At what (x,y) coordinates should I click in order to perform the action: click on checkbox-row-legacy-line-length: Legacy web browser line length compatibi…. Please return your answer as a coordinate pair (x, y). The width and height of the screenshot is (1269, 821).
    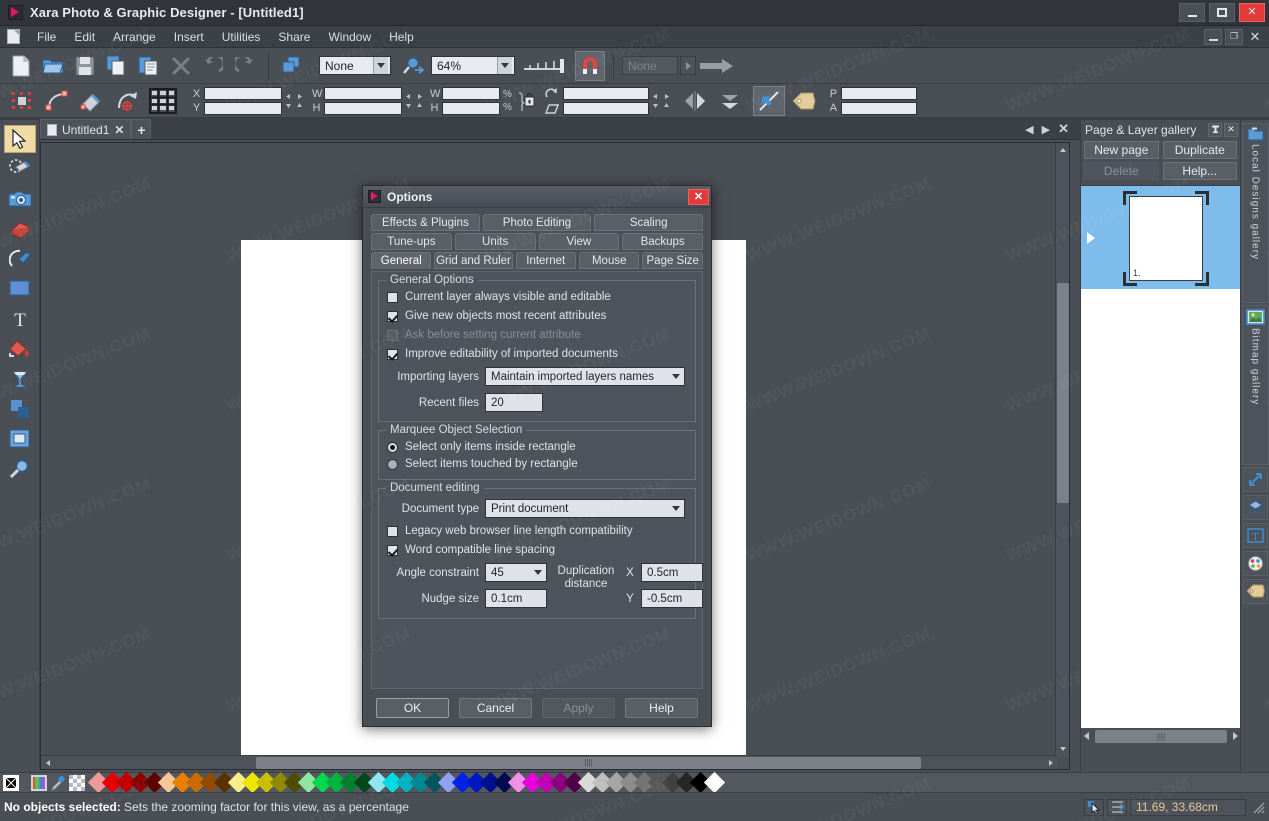
    Looking at the image, I should click on (537, 531).